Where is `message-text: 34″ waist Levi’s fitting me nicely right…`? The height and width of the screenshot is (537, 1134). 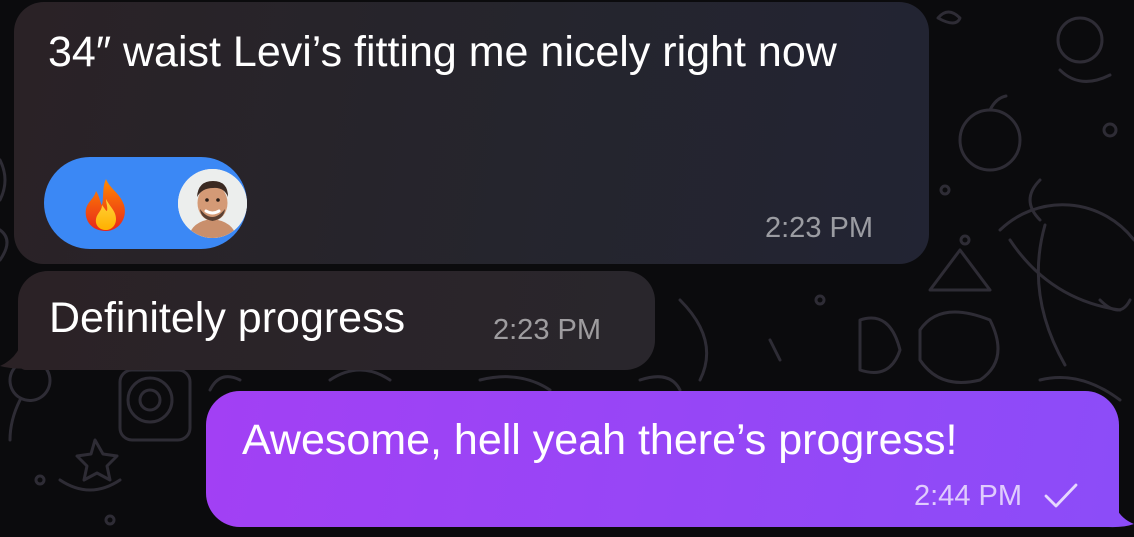 message-text: 34″ waist Levi’s fitting me nicely right… is located at coordinates (442, 52).